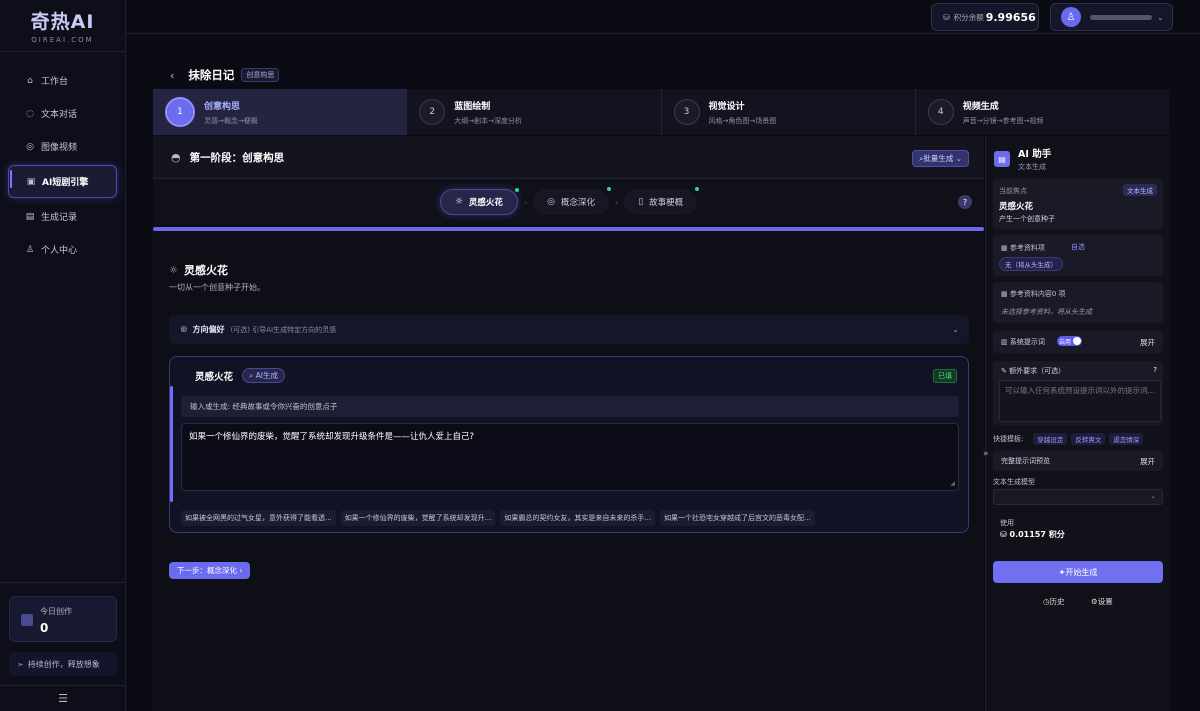 The height and width of the screenshot is (711, 1200). I want to click on quick-template-tag: 虐恋情深, so click(1126, 439).